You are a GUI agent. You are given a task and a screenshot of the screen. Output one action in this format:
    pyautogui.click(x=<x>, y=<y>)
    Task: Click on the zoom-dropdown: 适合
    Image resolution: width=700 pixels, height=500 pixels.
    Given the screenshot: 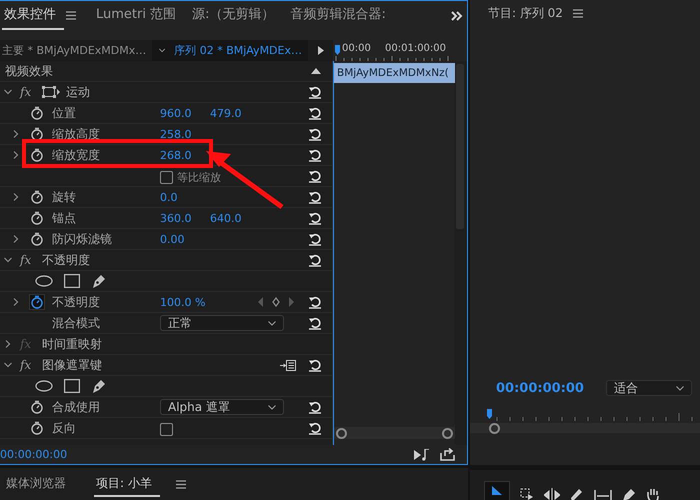 What is the action you would take?
    pyautogui.click(x=649, y=388)
    